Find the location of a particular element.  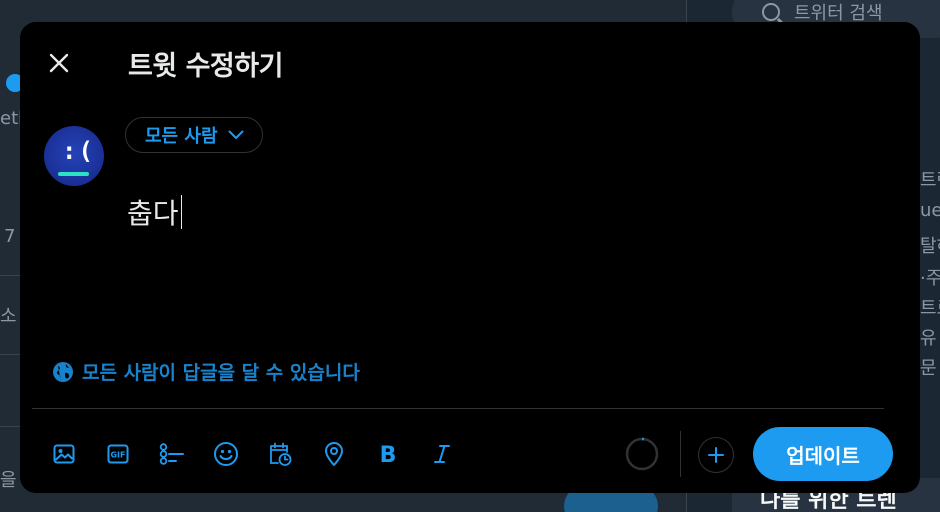

background-text-fragment: ue4 is located at coordinates (930, 210).